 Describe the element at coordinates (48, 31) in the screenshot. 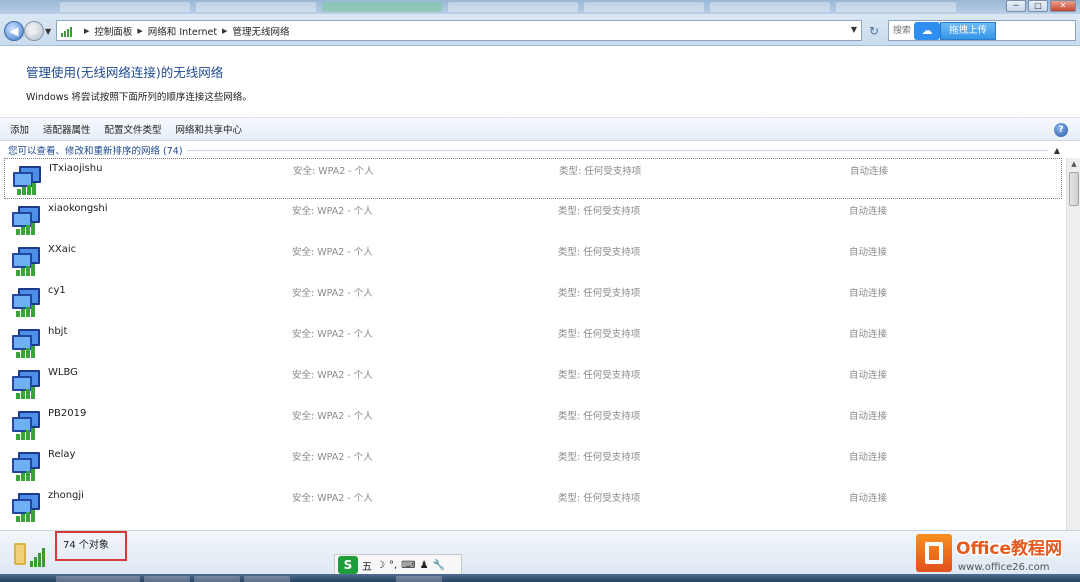

I see `recent-pages-dropdown: ▼` at that location.